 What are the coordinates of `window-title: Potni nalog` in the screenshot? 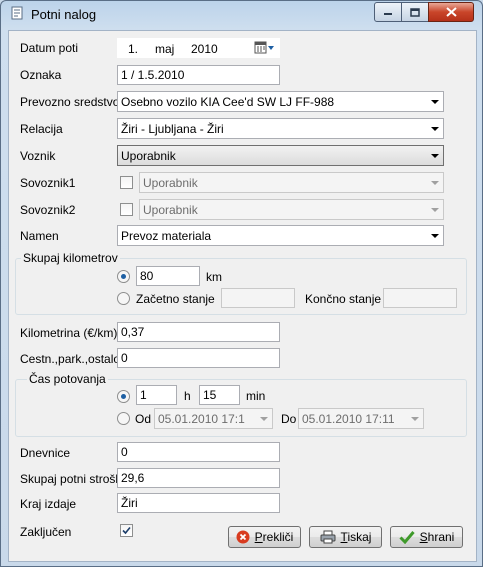 It's located at (64, 14).